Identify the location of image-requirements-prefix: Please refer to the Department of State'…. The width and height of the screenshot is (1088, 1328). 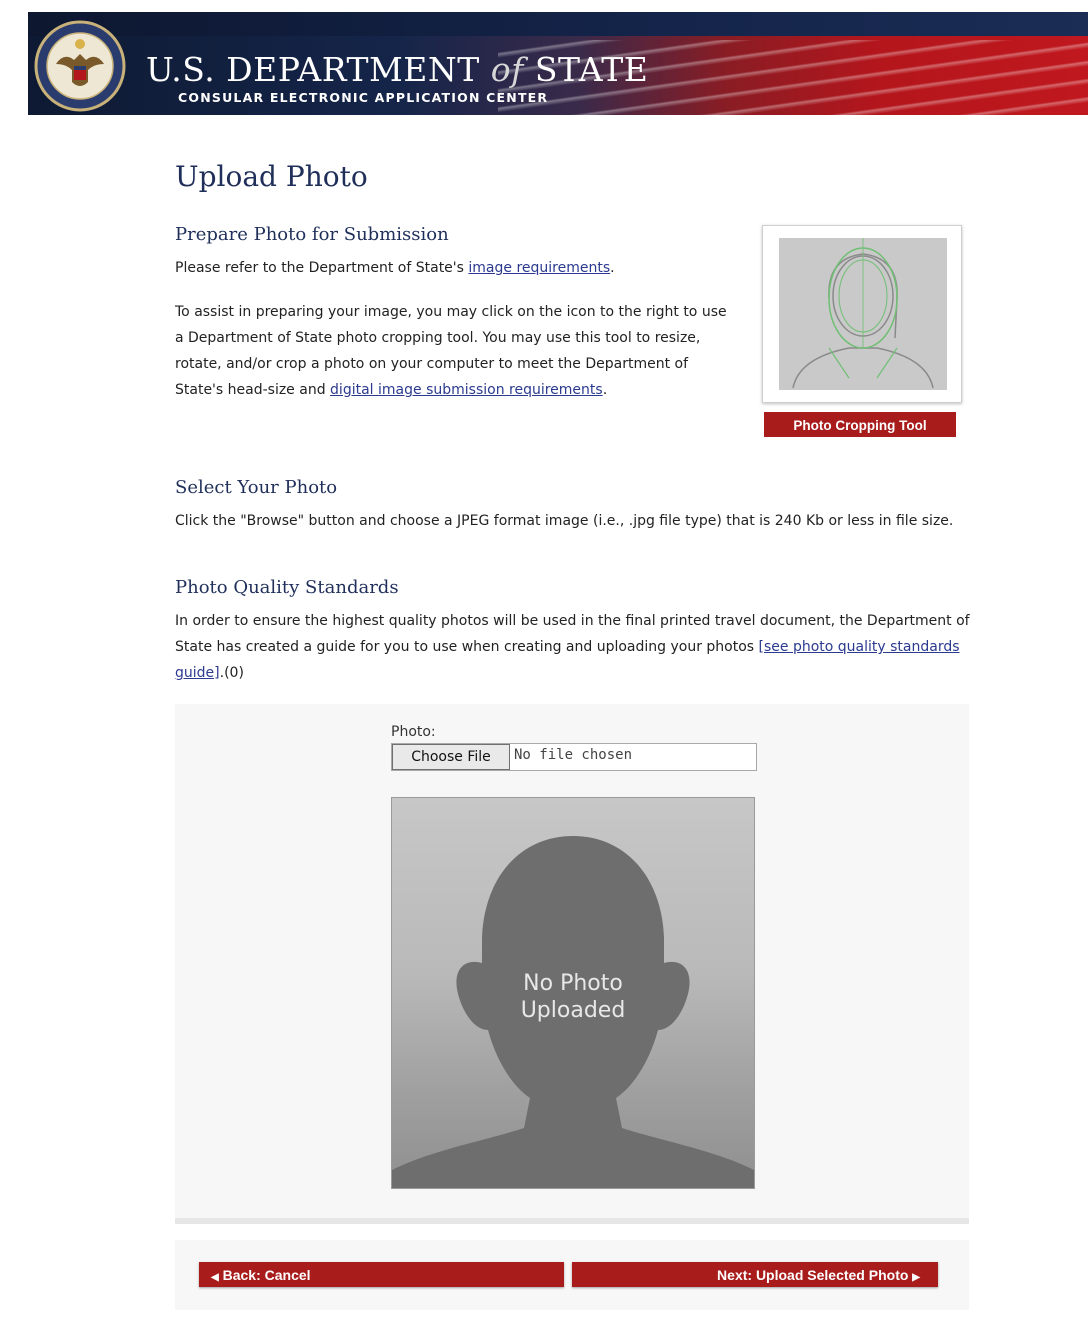
(322, 268).